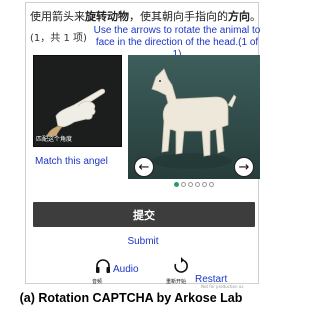 Image resolution: width=320 pixels, height=312 pixels. I want to click on audio-label-cn: 音频, so click(97, 282).